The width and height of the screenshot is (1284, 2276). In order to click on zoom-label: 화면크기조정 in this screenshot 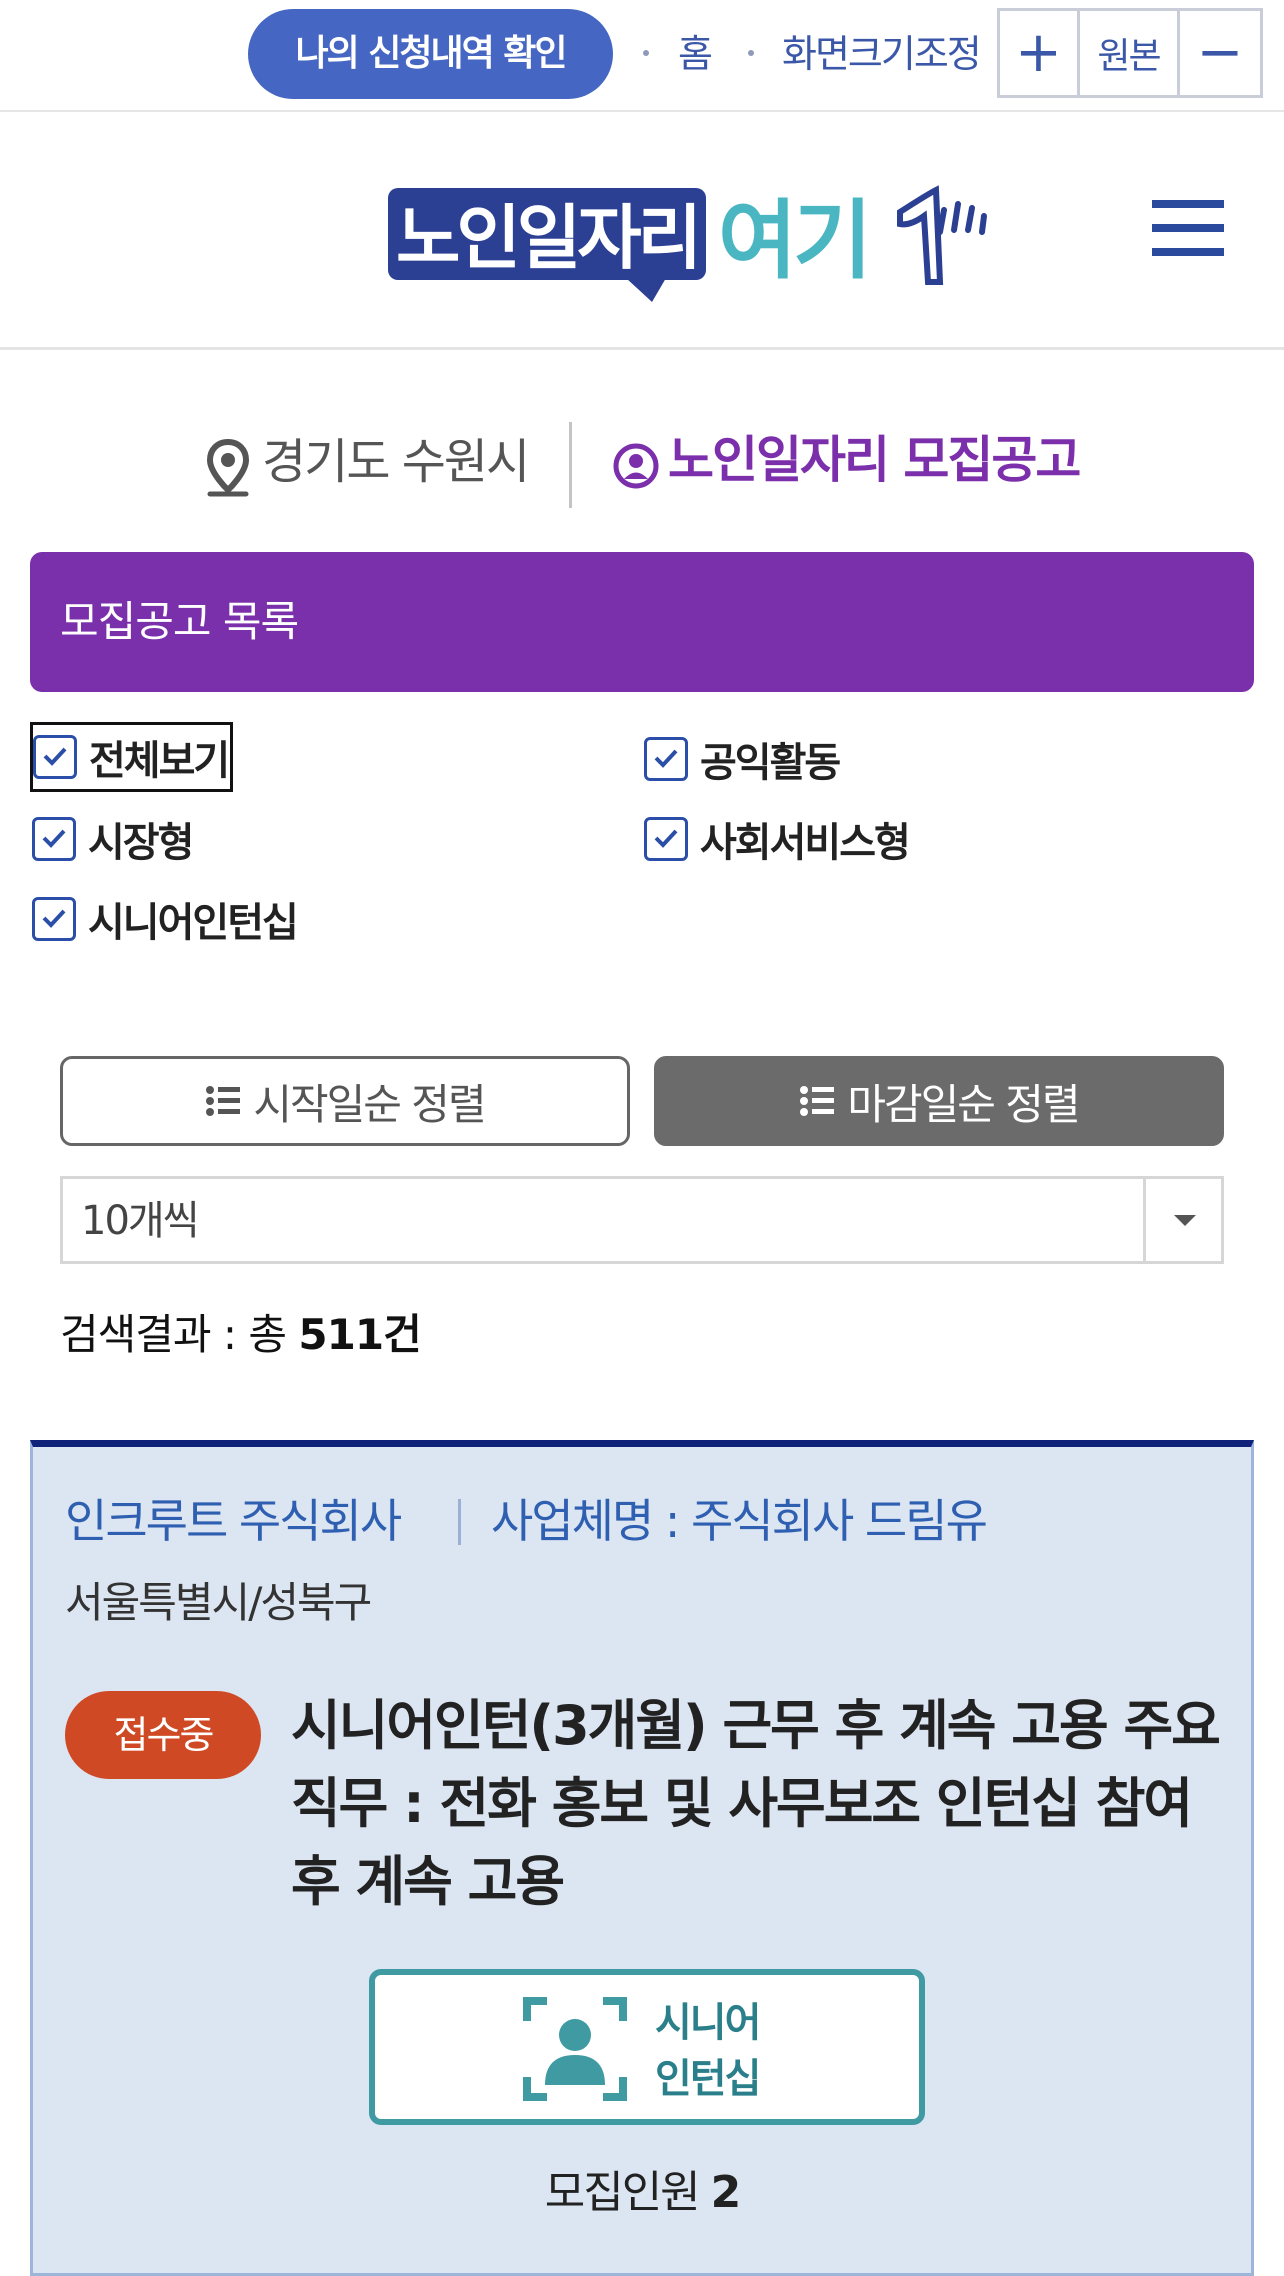, I will do `click(882, 54)`.